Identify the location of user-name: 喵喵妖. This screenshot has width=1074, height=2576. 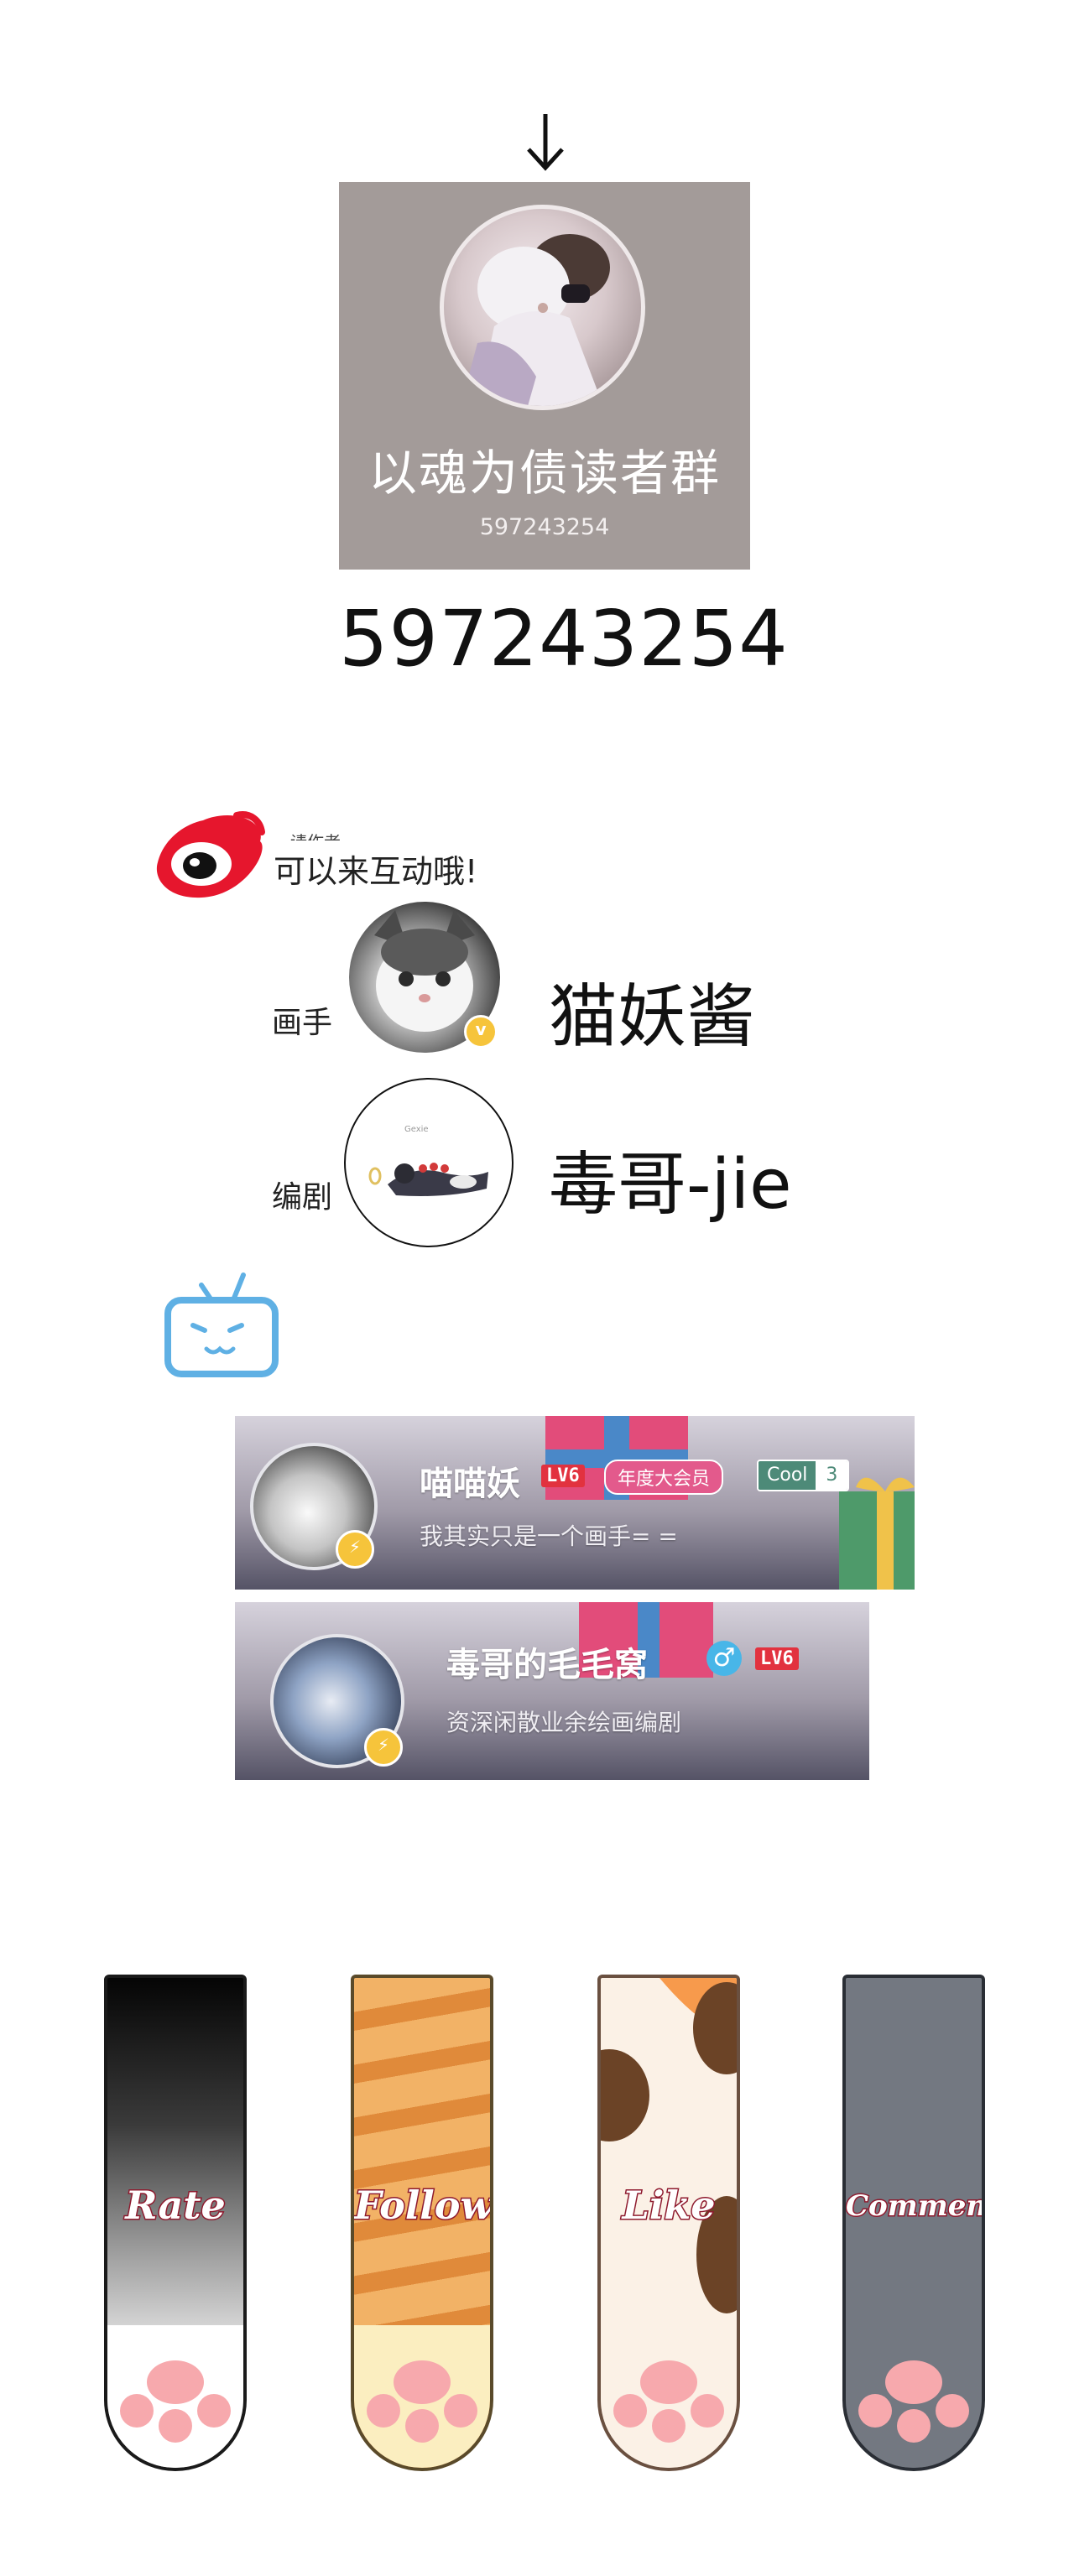
(470, 1480).